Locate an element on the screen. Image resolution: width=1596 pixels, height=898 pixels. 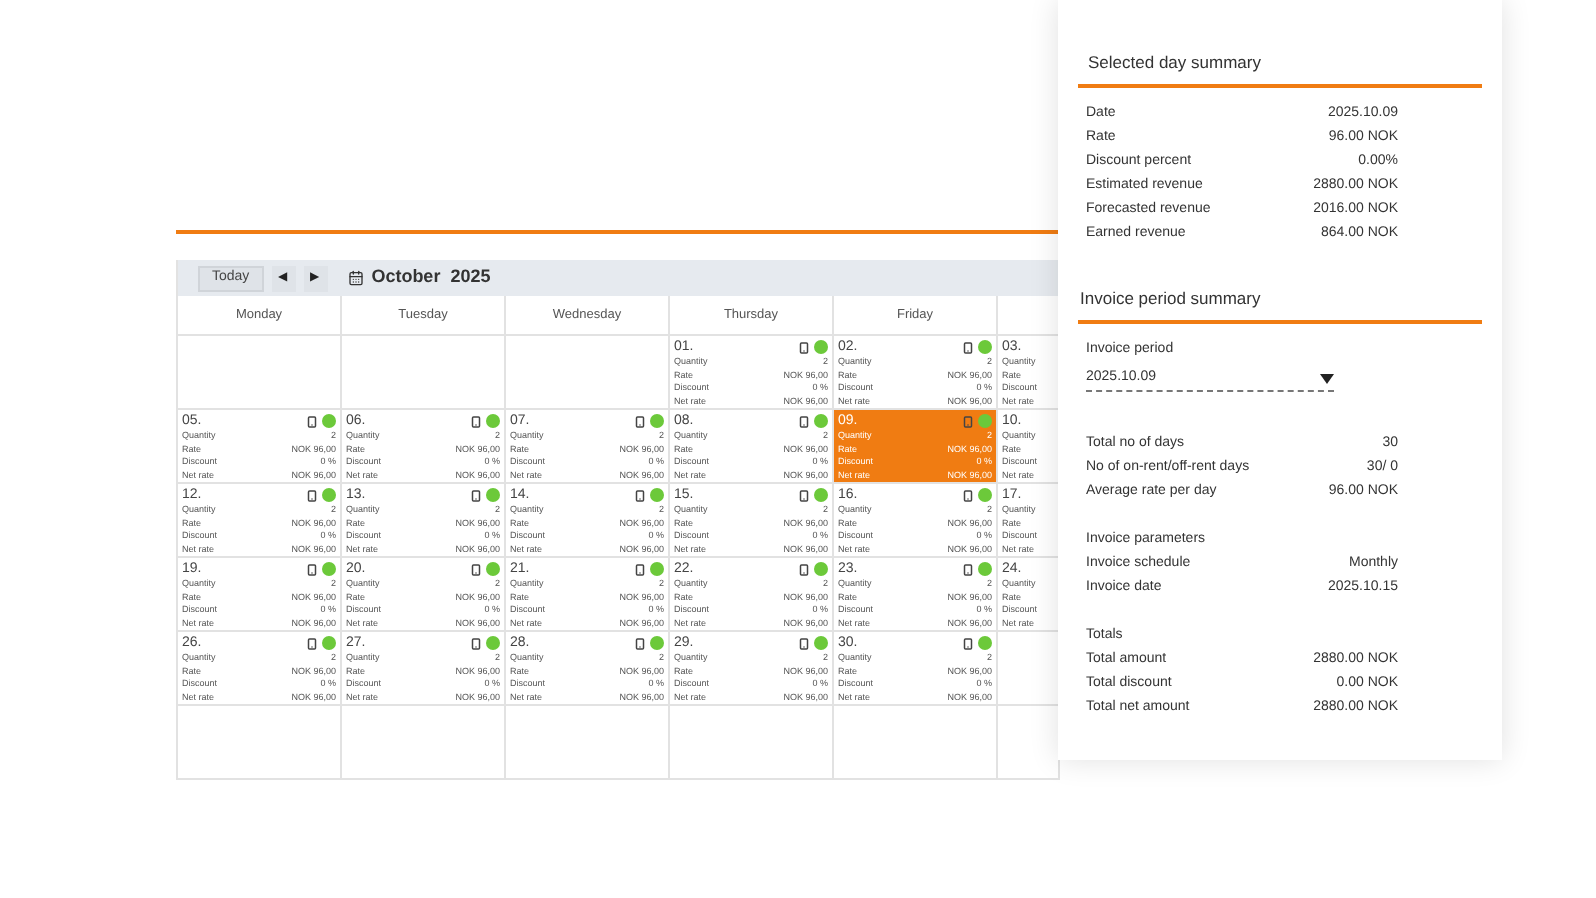
section-title: Invoice period summary is located at coordinates (1170, 298).